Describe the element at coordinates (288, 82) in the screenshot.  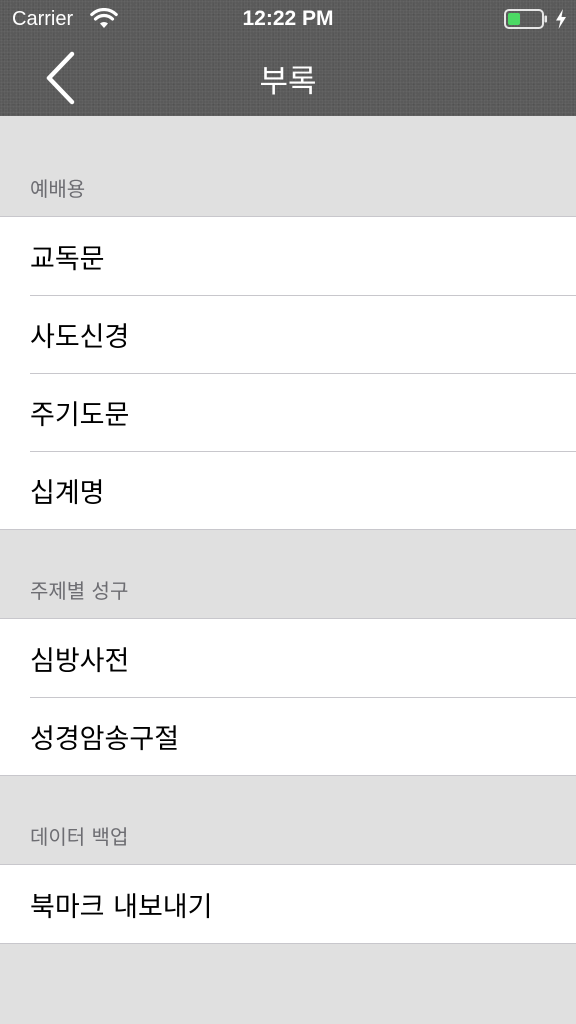
I see `page-title: 부록` at that location.